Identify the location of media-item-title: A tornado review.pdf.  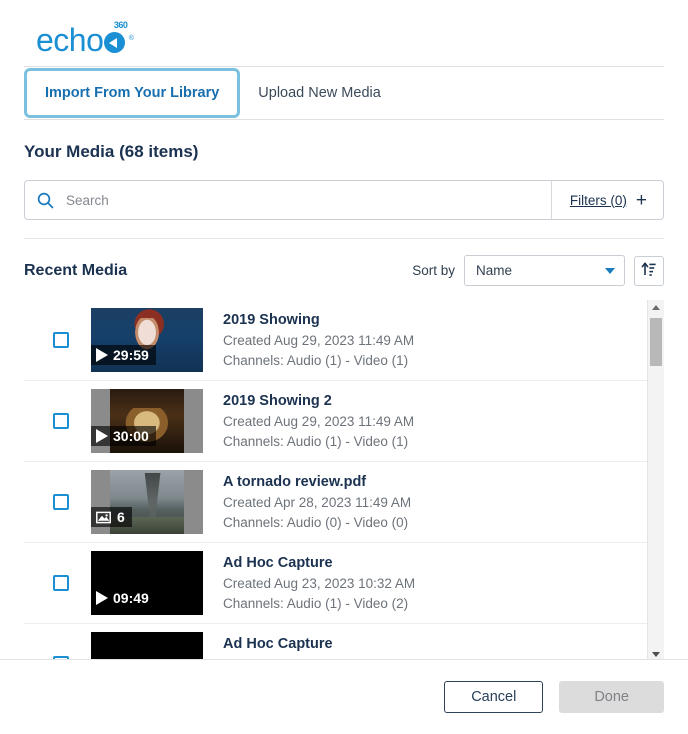
(295, 482).